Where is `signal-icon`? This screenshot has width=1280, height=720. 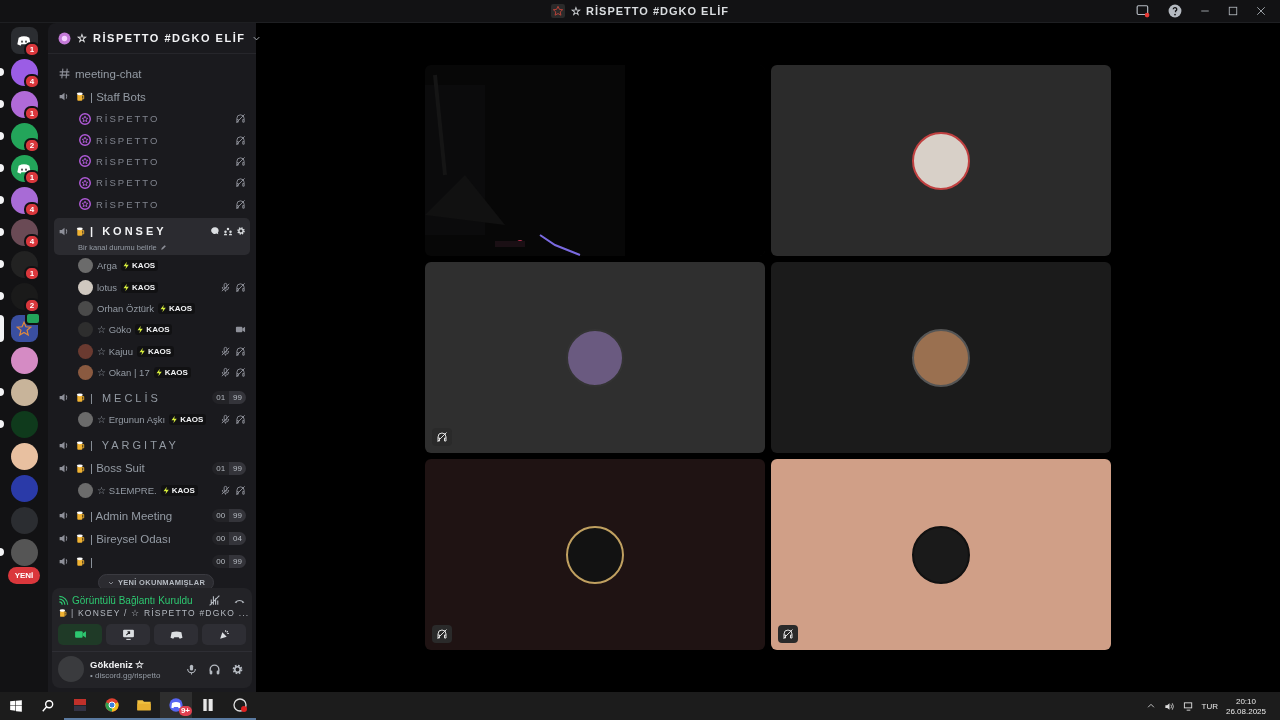
signal-icon is located at coordinates (63, 600).